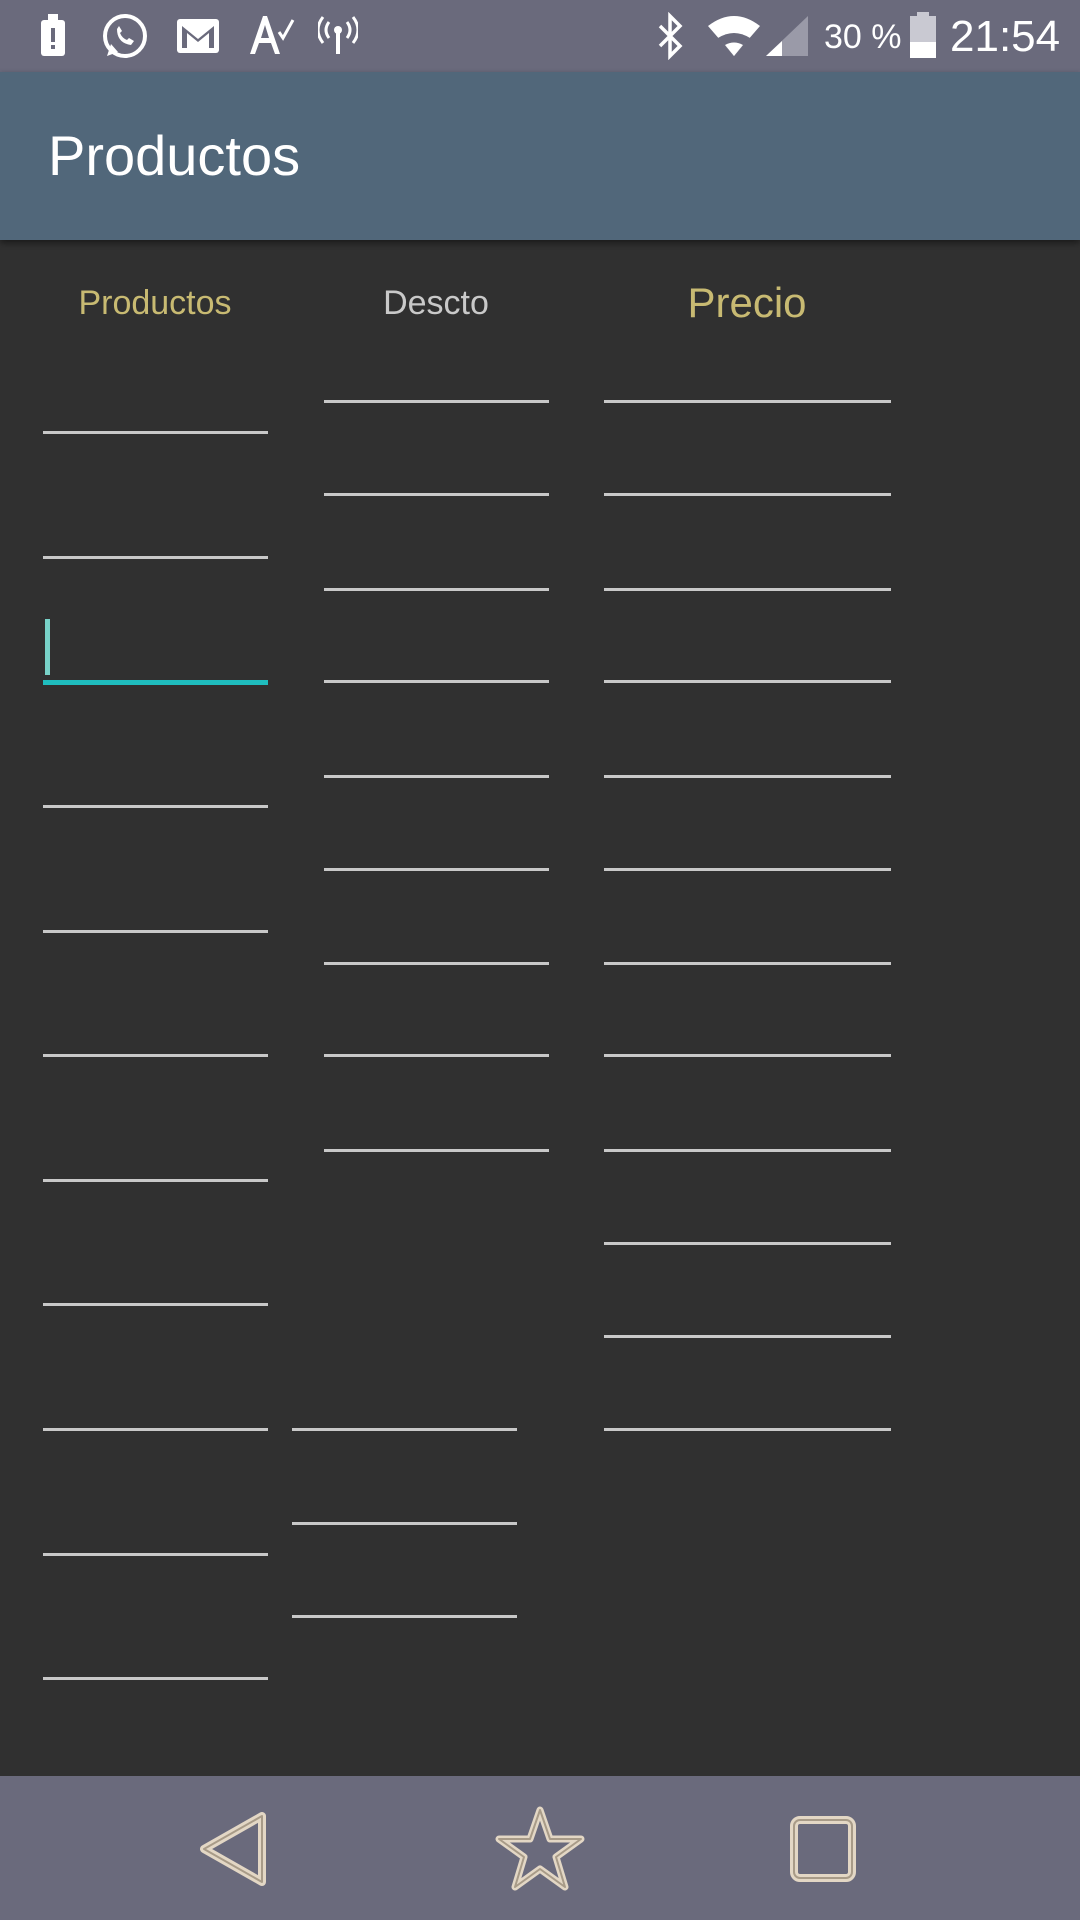 The height and width of the screenshot is (1920, 1080). What do you see at coordinates (53, 35) in the screenshot?
I see `alert-icon` at bounding box center [53, 35].